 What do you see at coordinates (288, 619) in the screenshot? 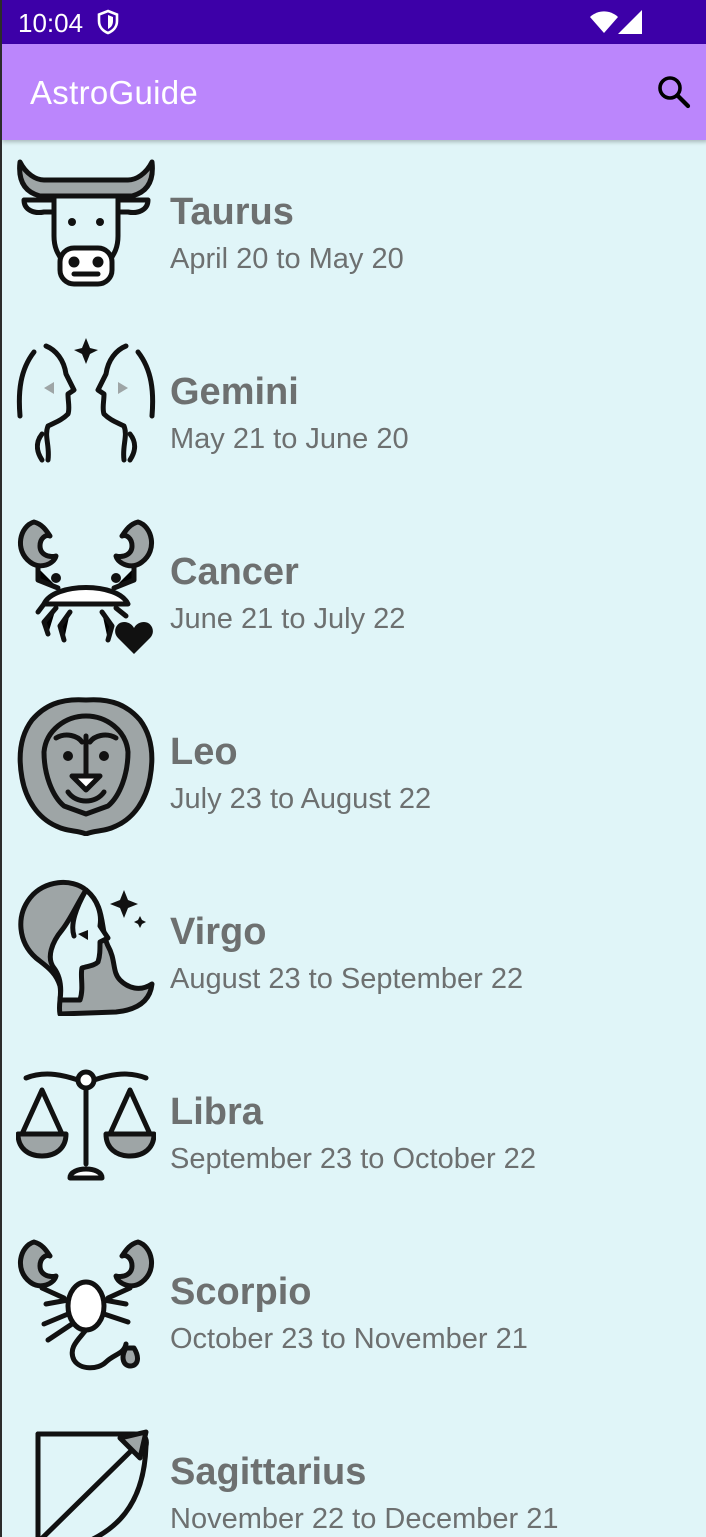
I see `sign-dates: June 21 to July 22` at bounding box center [288, 619].